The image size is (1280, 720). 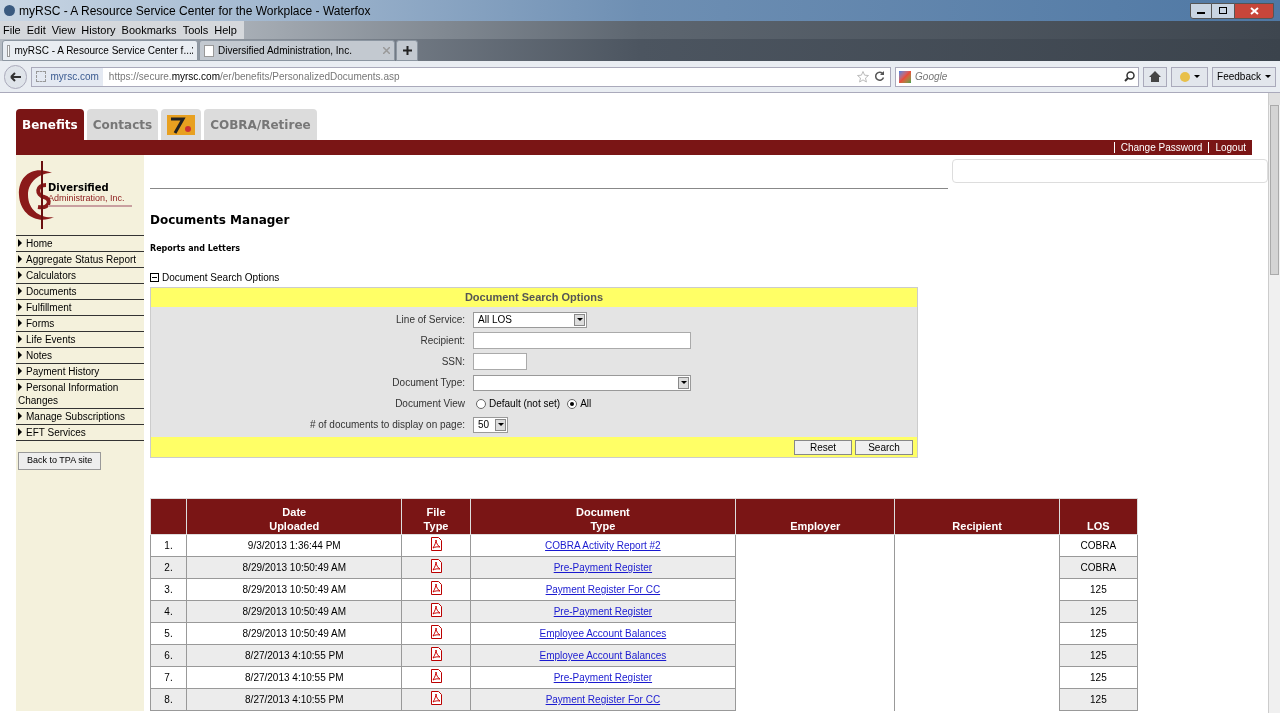 What do you see at coordinates (87, 198) in the screenshot?
I see `logo-subtitle: Administration, Inc.` at bounding box center [87, 198].